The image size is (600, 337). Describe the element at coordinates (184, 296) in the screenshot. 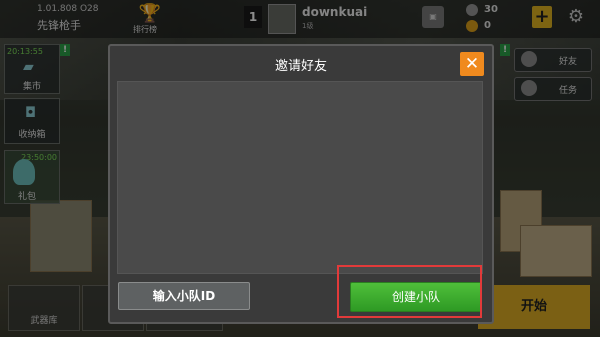

I see `enter-team-id-button: 输入小队ID` at that location.